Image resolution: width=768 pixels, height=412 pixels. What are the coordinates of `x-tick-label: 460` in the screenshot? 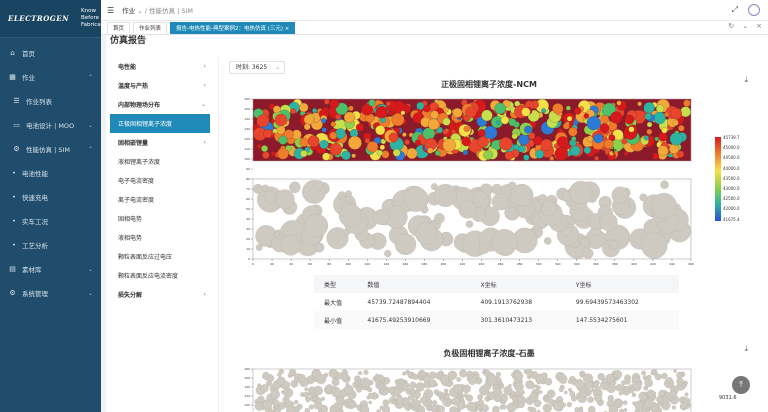 It's located at (691, 264).